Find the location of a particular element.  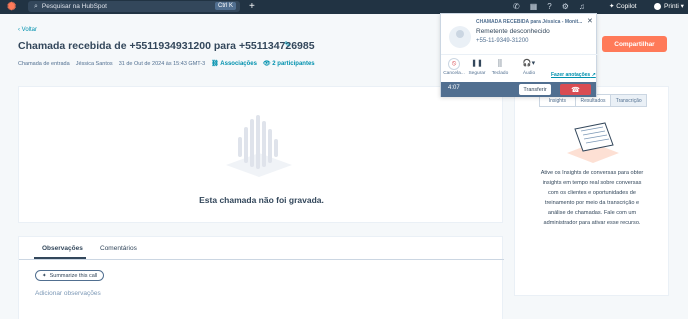

waveform-illustration-icon is located at coordinates (259, 146).